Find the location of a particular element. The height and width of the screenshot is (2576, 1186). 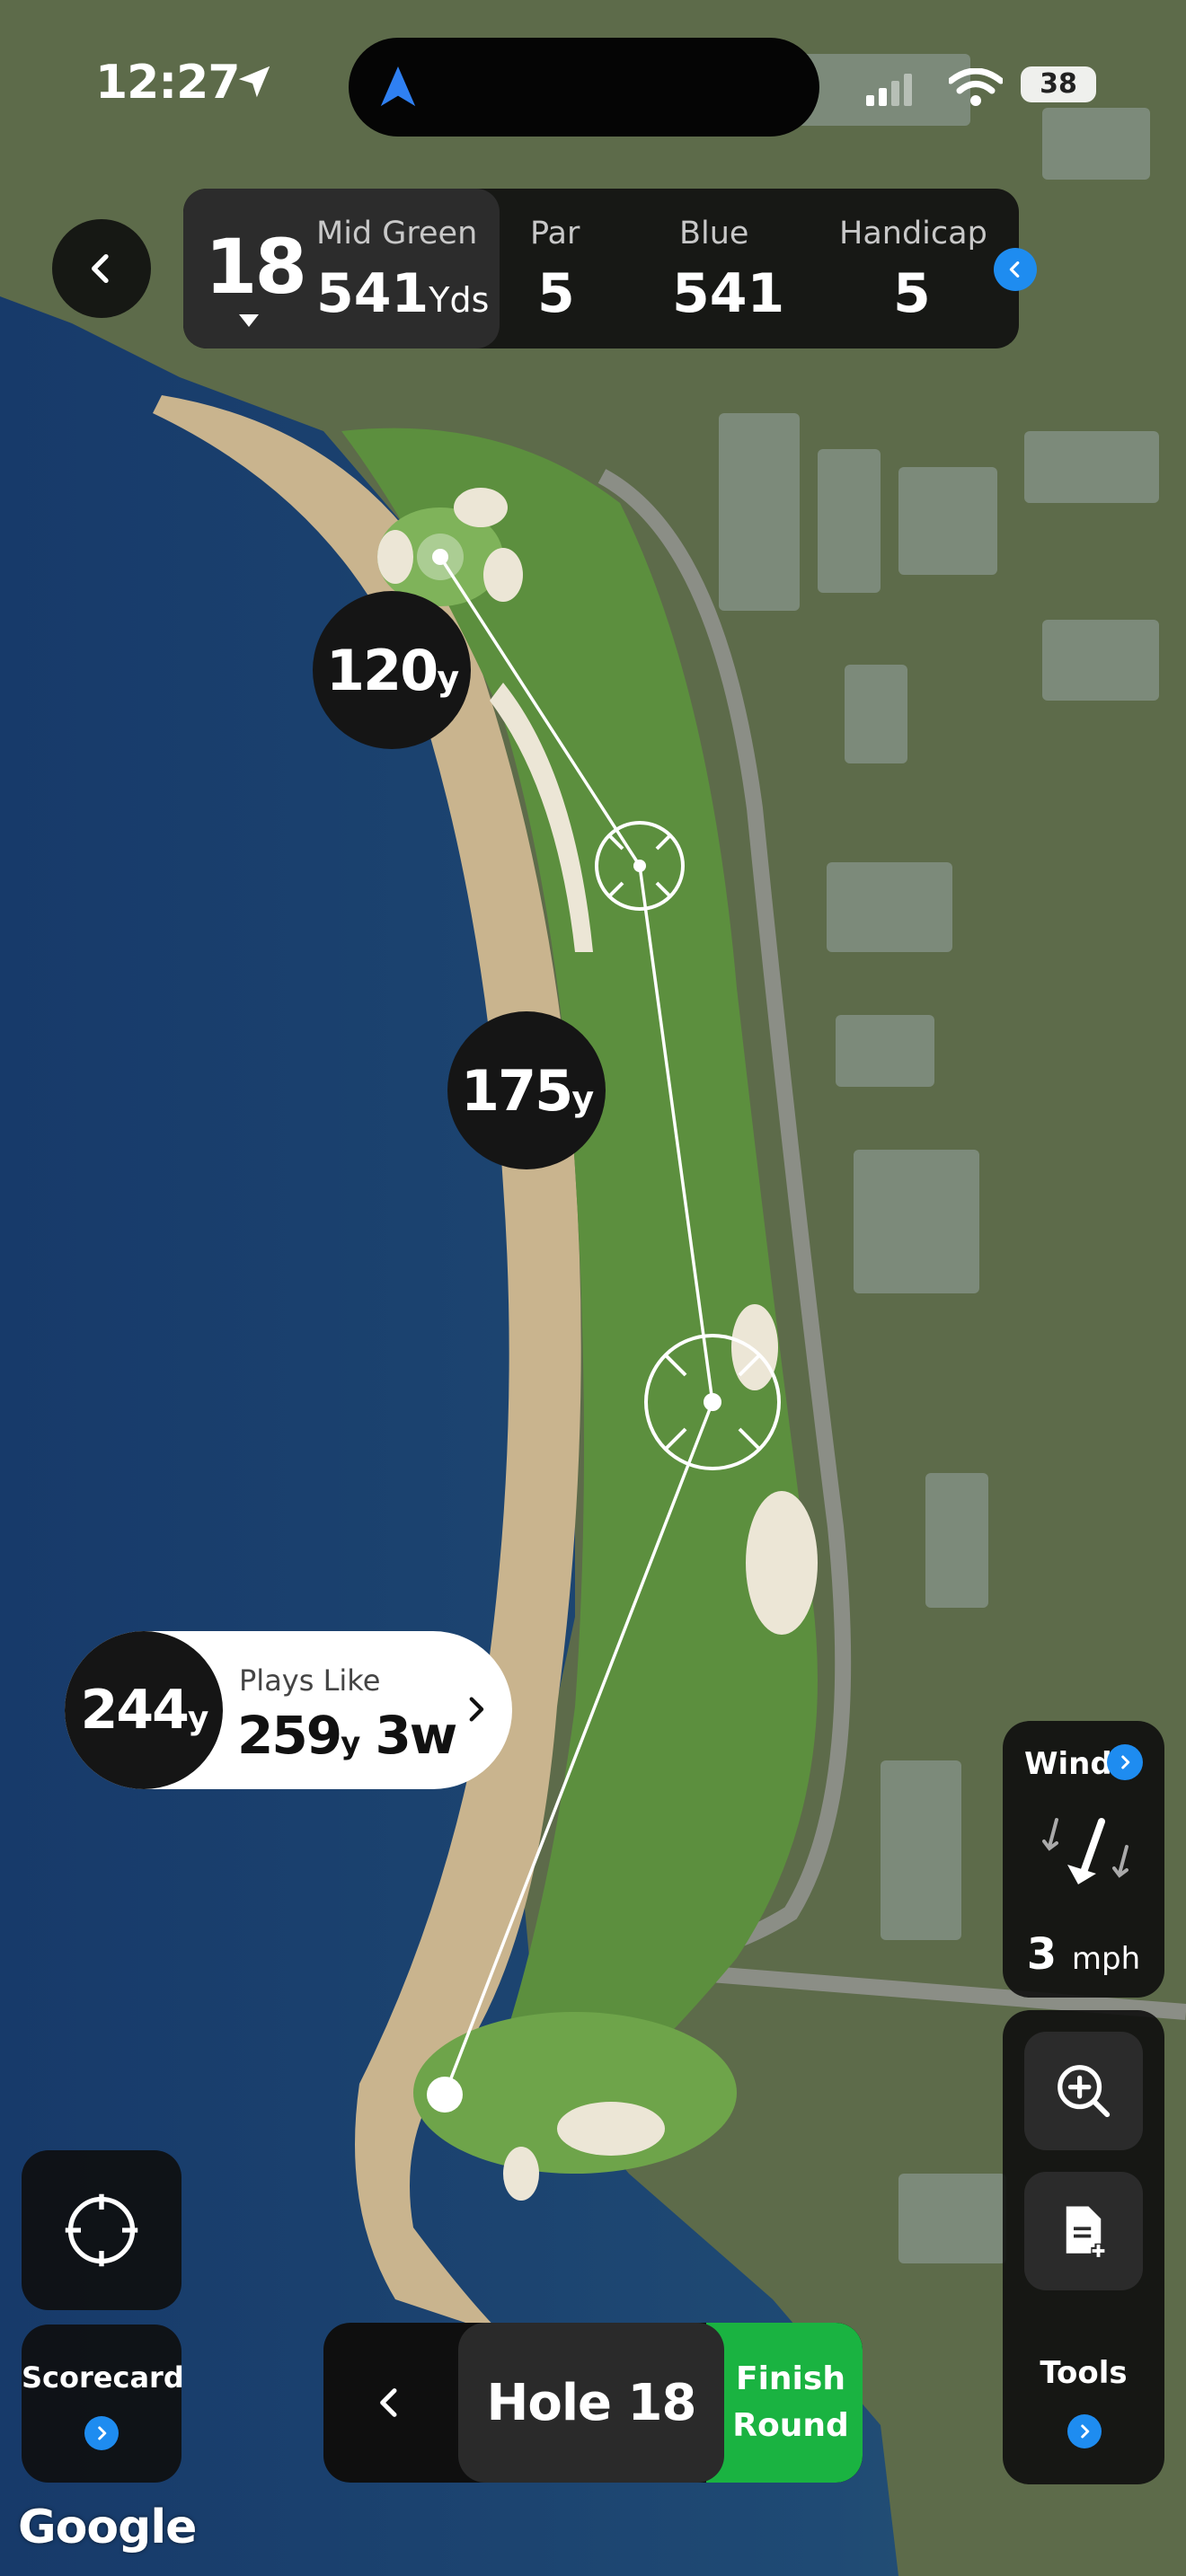

tools-label: Tools is located at coordinates (1083, 2373).